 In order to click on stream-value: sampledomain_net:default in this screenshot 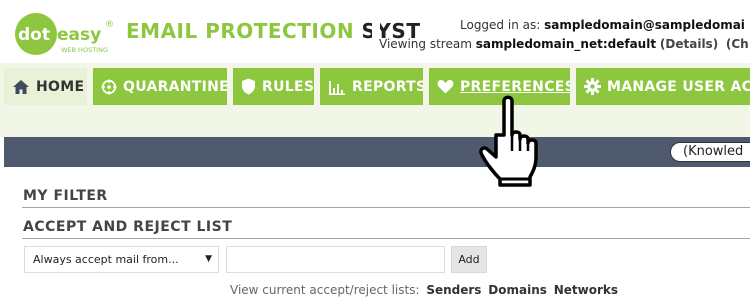, I will do `click(566, 44)`.